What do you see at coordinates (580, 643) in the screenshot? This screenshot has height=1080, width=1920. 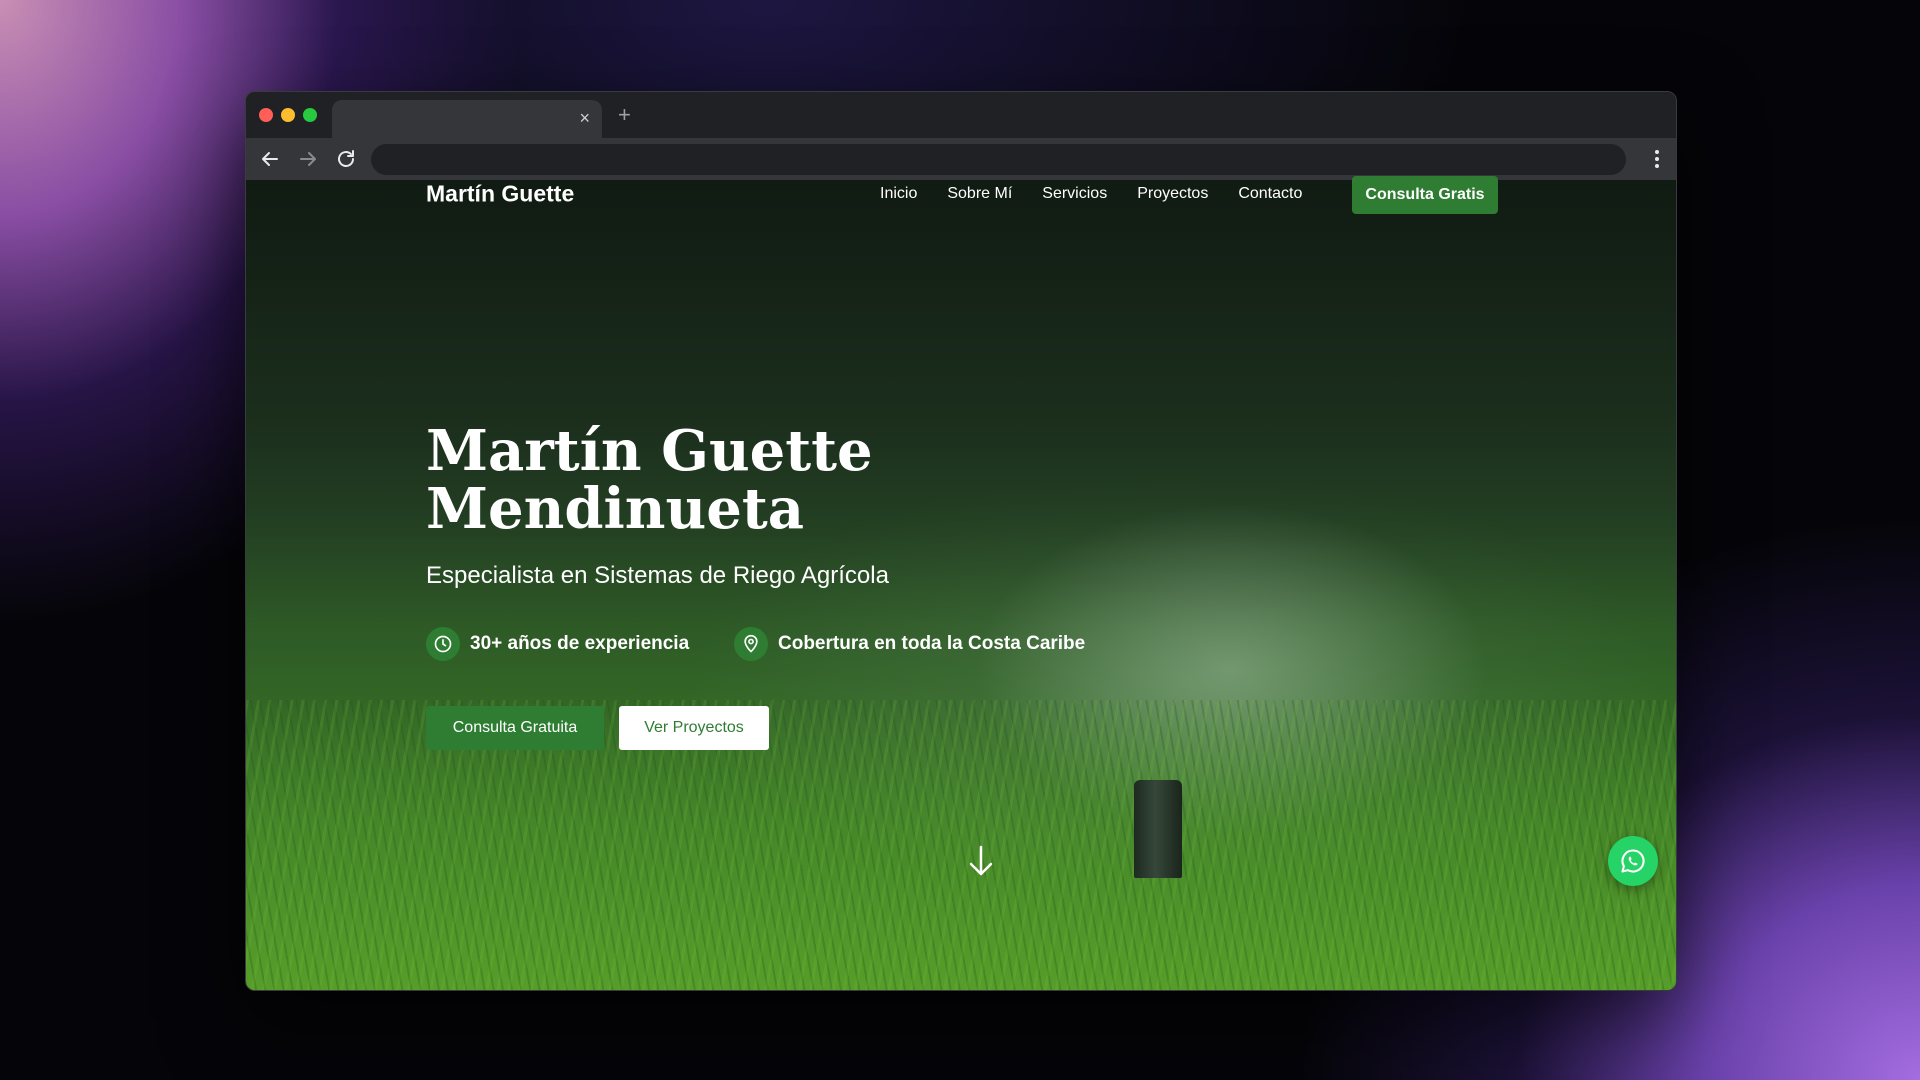 I see `feature-experience-text: 30+ años de experiencia` at bounding box center [580, 643].